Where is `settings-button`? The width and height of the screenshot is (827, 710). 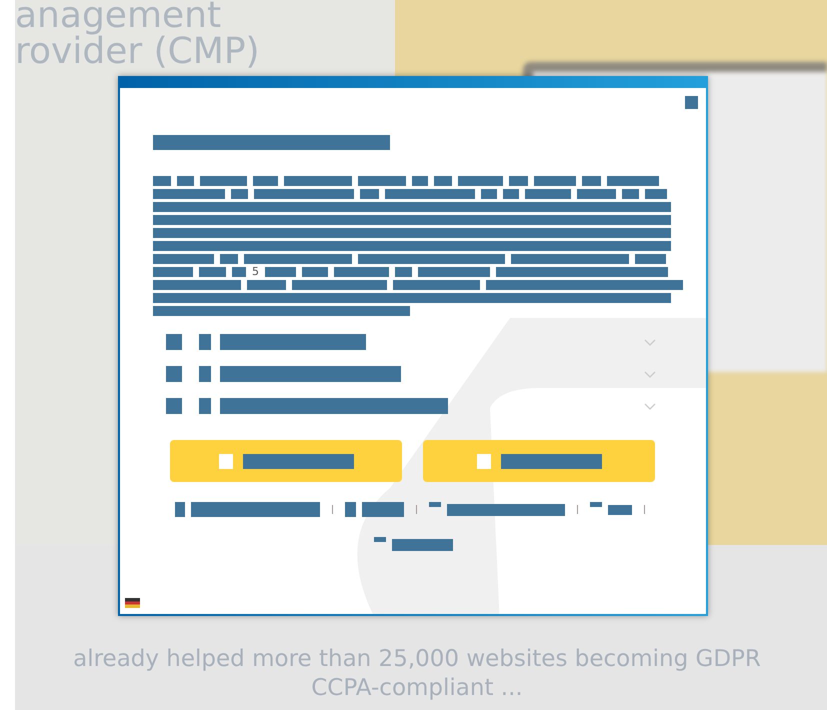 settings-button is located at coordinates (539, 461).